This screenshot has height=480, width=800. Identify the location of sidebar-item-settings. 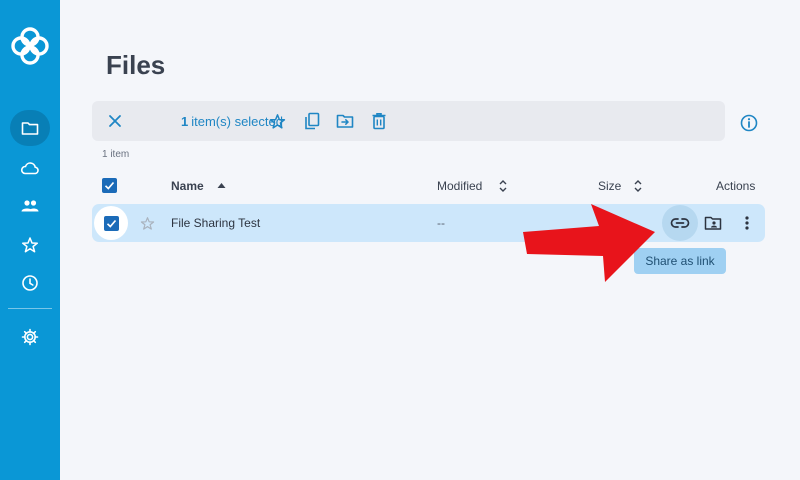
(30, 337).